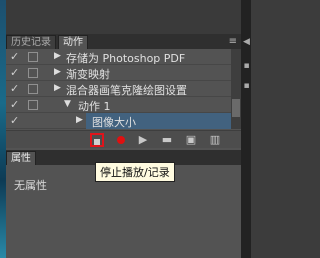 This screenshot has width=320, height=258. Describe the element at coordinates (88, 74) in the screenshot. I see `action-label: 渐变映射` at that location.